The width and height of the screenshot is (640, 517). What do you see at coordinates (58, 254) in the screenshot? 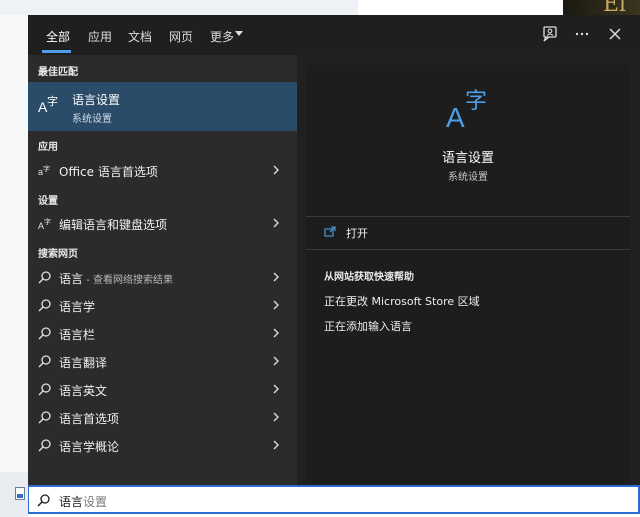
I see `section-label-web: 搜索网页` at bounding box center [58, 254].